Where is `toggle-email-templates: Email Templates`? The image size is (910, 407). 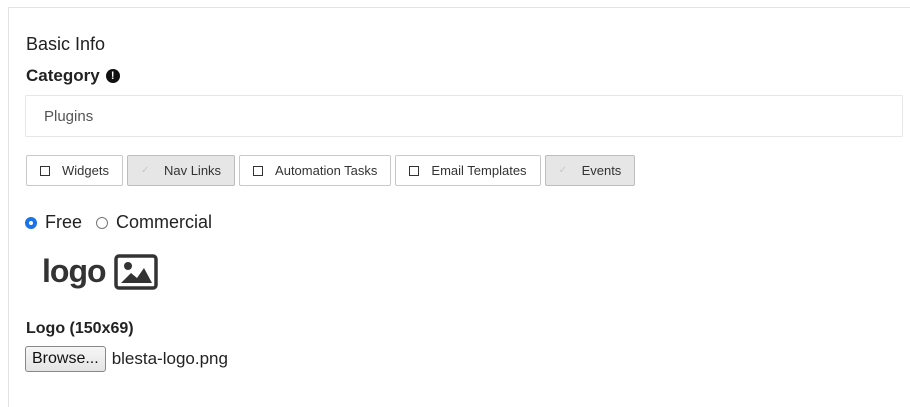
toggle-email-templates: Email Templates is located at coordinates (468, 170).